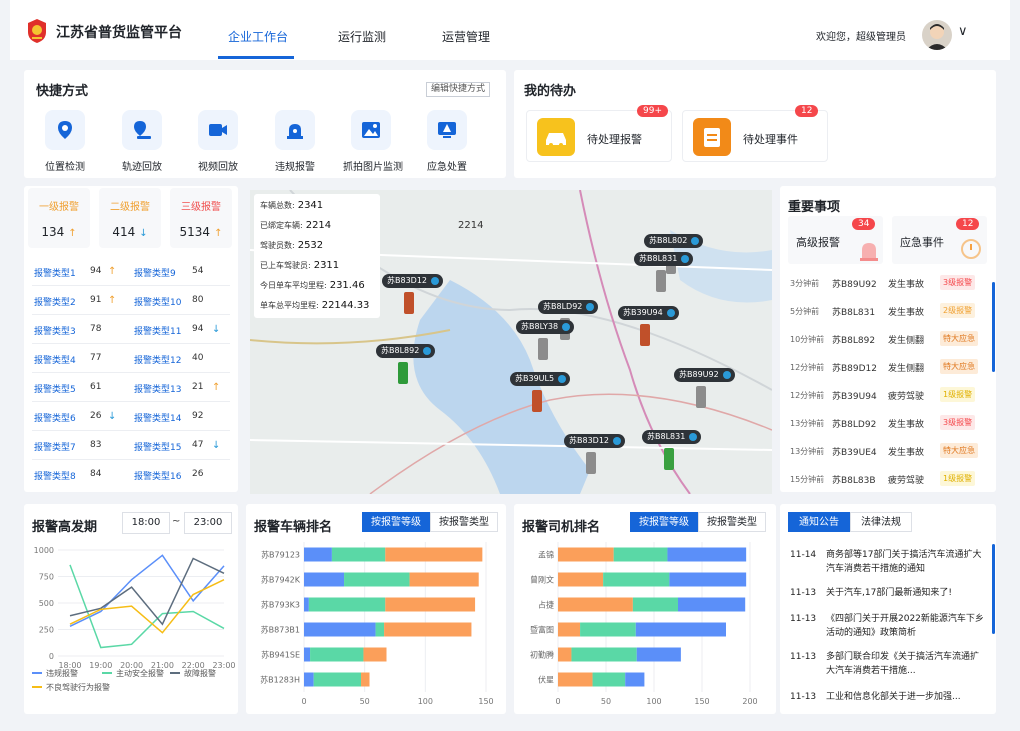 The height and width of the screenshot is (731, 1020). Describe the element at coordinates (963, 31) in the screenshot. I see `chevron-down-icon: ∨` at that location.